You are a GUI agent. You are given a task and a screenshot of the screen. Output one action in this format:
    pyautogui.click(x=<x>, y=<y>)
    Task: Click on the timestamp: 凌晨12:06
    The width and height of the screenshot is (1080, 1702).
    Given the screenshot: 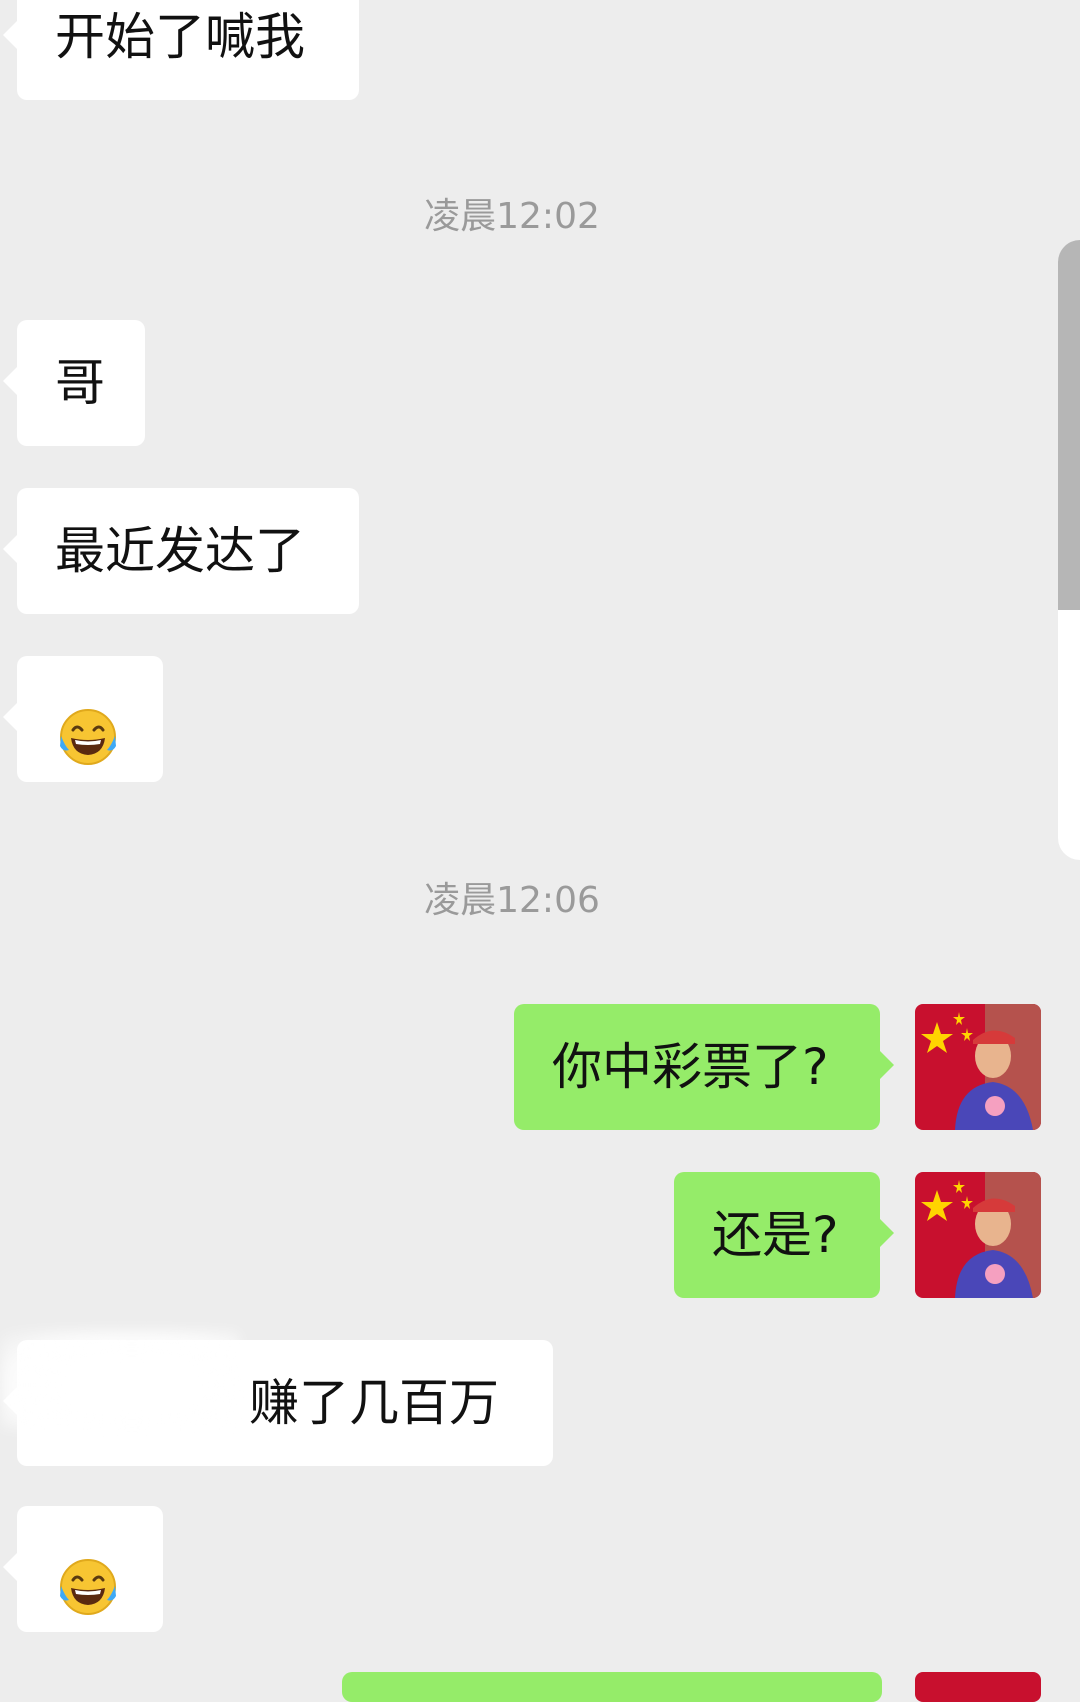 What is the action you would take?
    pyautogui.click(x=512, y=900)
    